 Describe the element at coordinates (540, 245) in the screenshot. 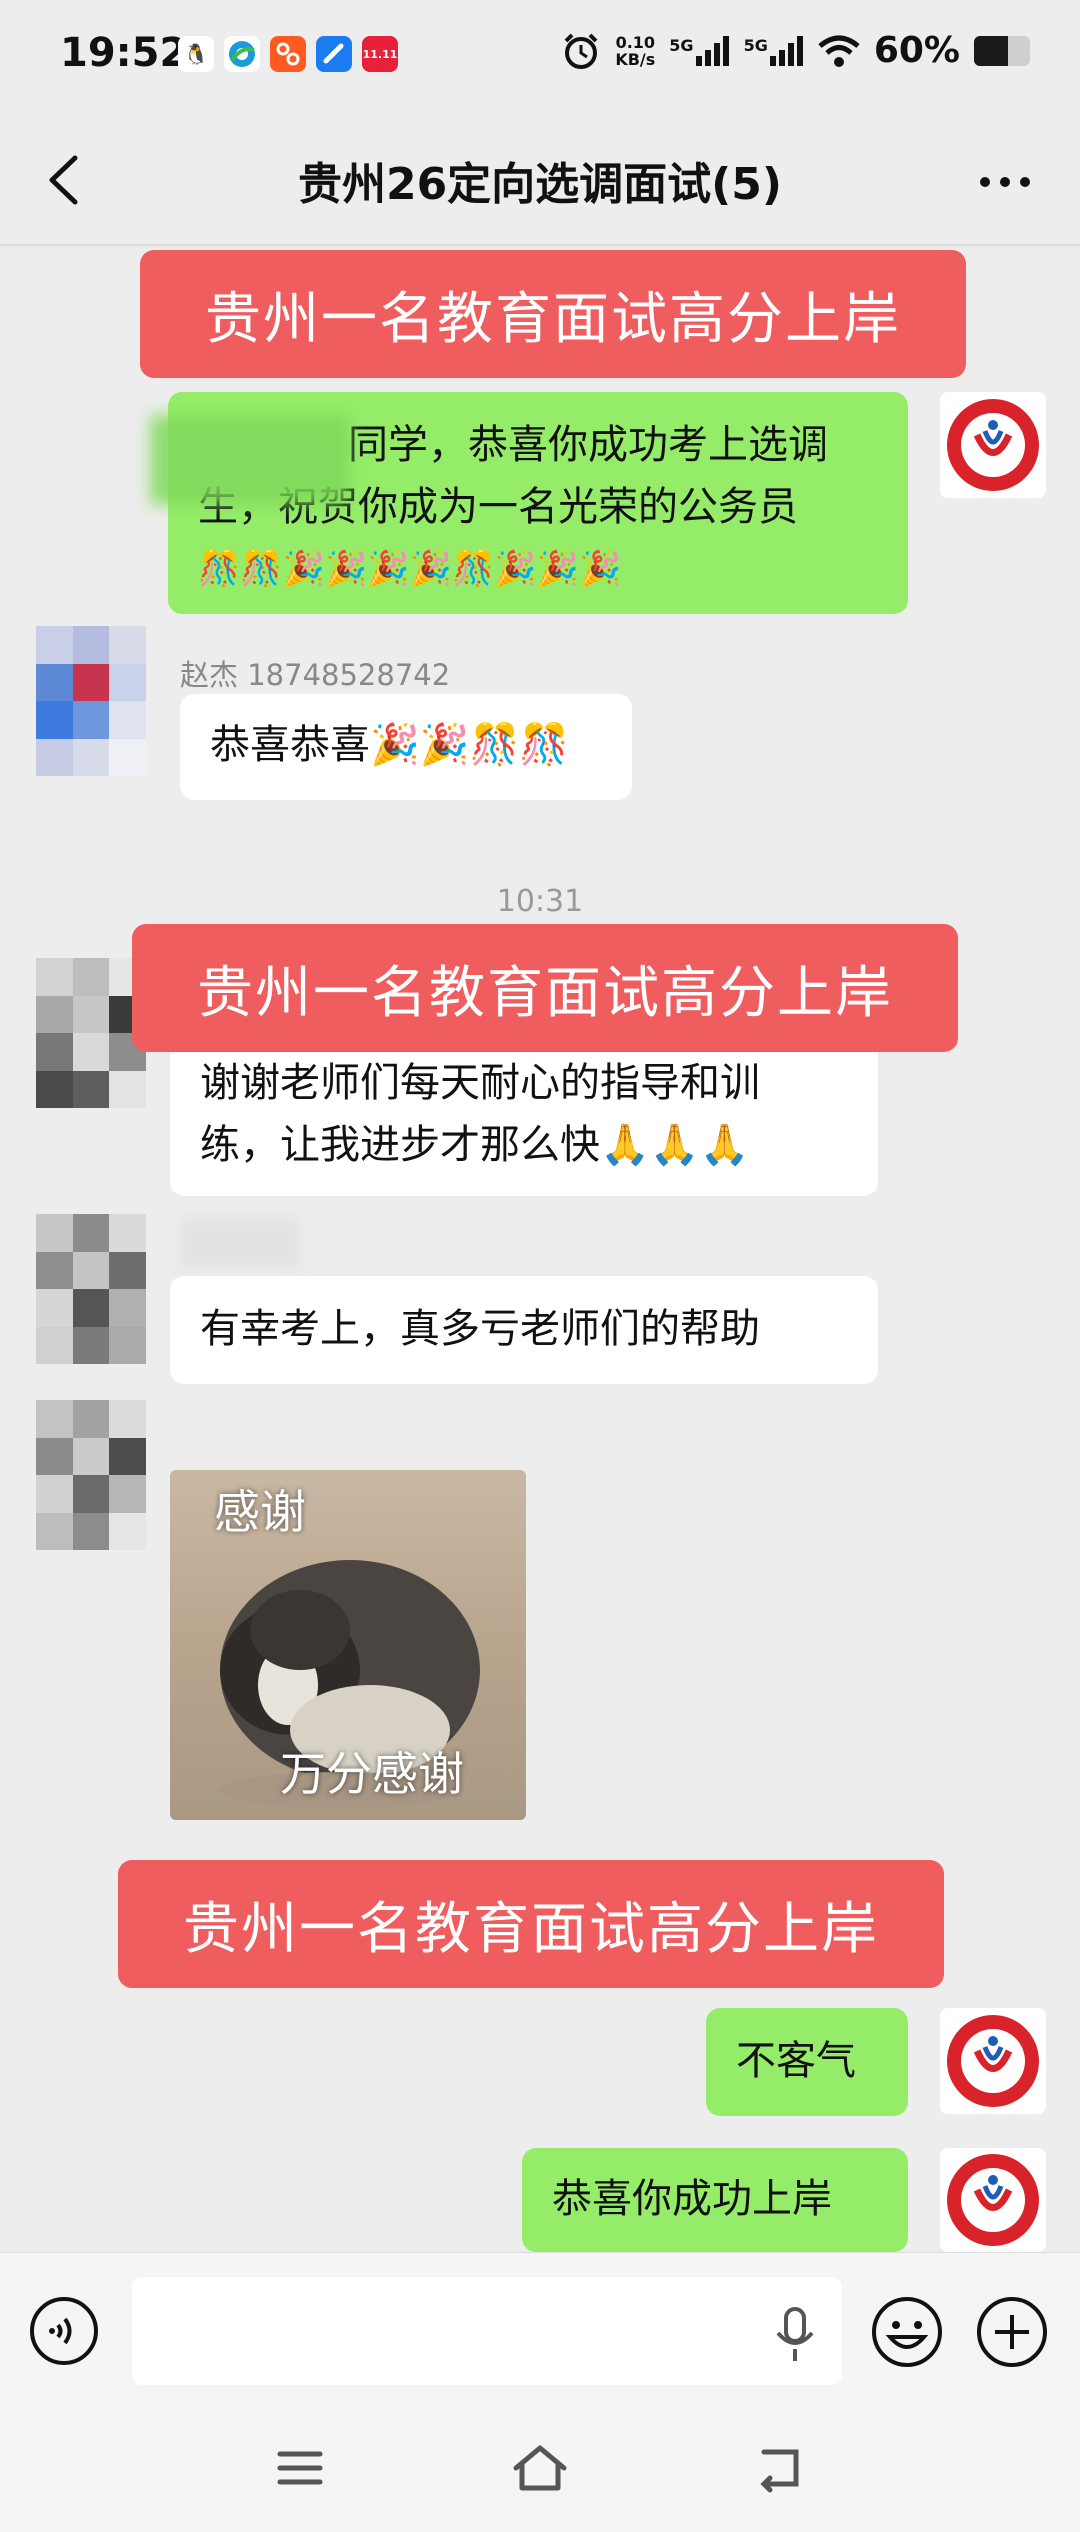

I see `header-divider` at that location.